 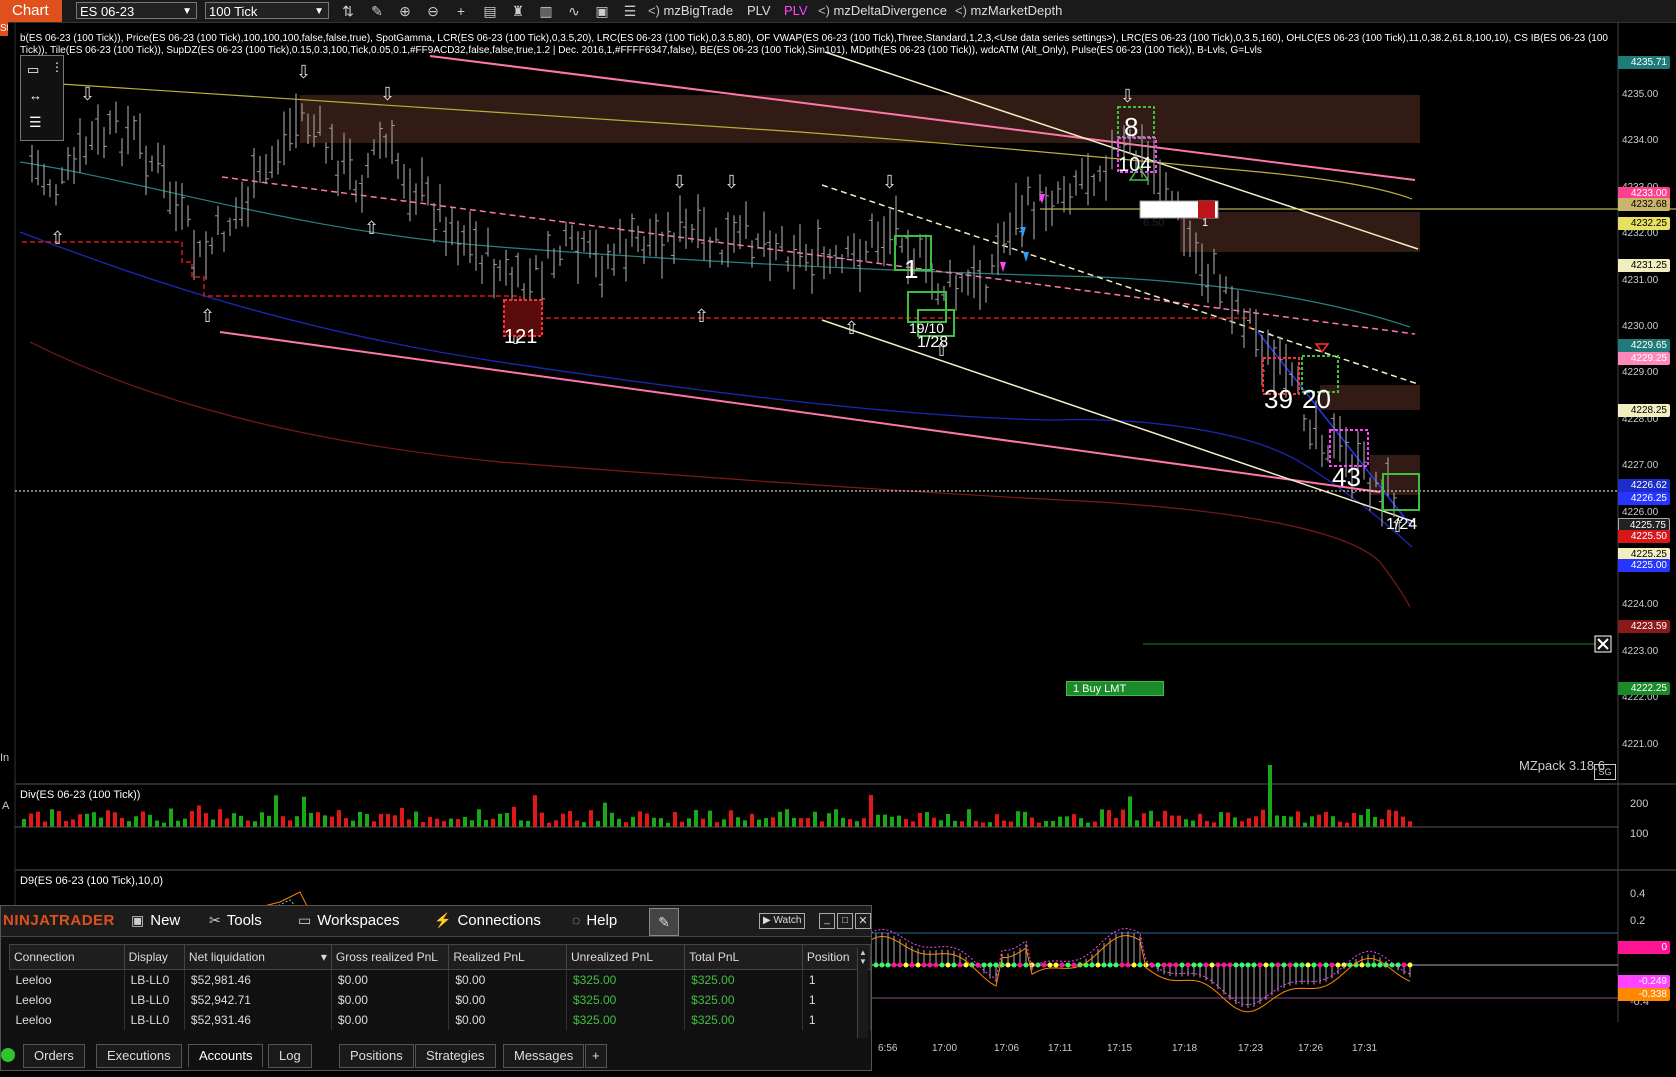 What do you see at coordinates (443, 920) in the screenshot?
I see `plug-icon: ⚡` at bounding box center [443, 920].